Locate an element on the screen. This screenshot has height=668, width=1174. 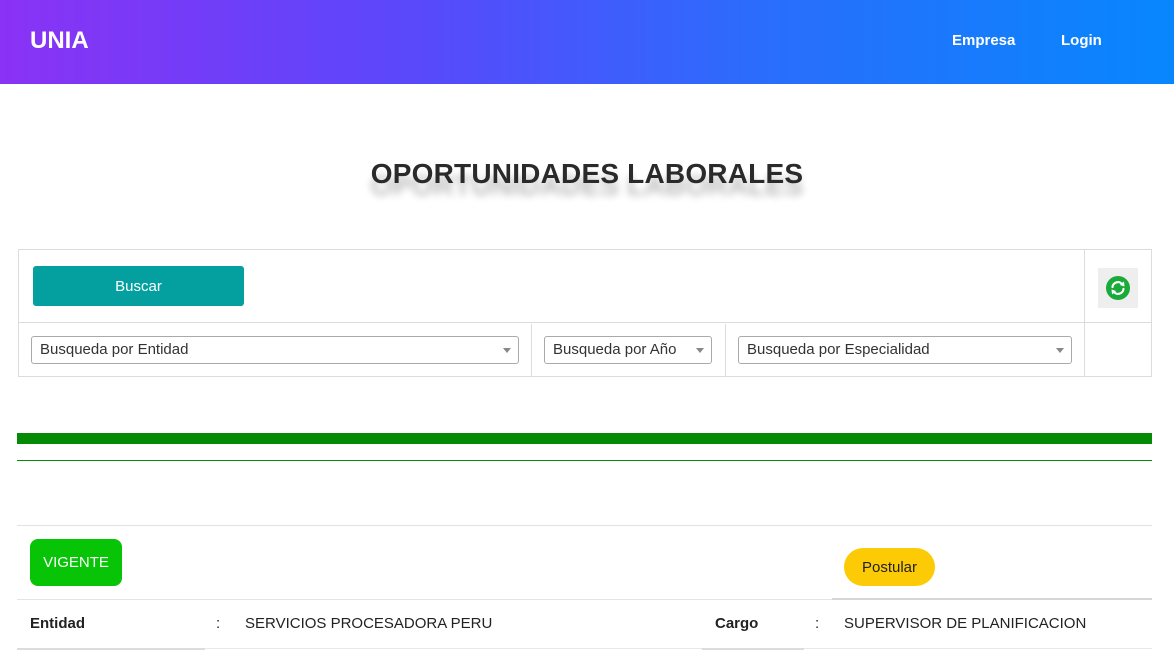
listing-top-border is located at coordinates (584, 525).